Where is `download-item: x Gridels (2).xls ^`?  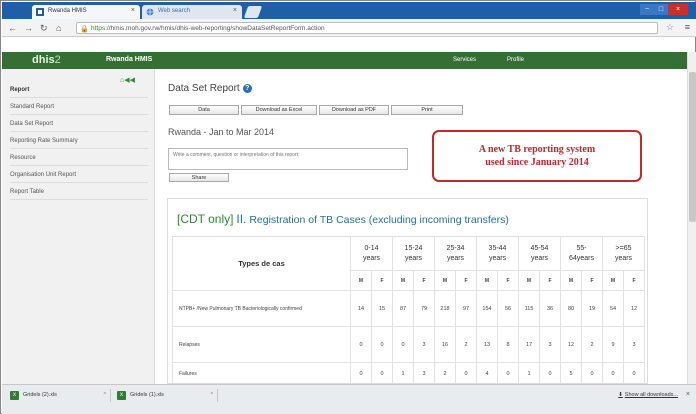 download-item: x Gridels (2).xls ^ is located at coordinates (59, 395).